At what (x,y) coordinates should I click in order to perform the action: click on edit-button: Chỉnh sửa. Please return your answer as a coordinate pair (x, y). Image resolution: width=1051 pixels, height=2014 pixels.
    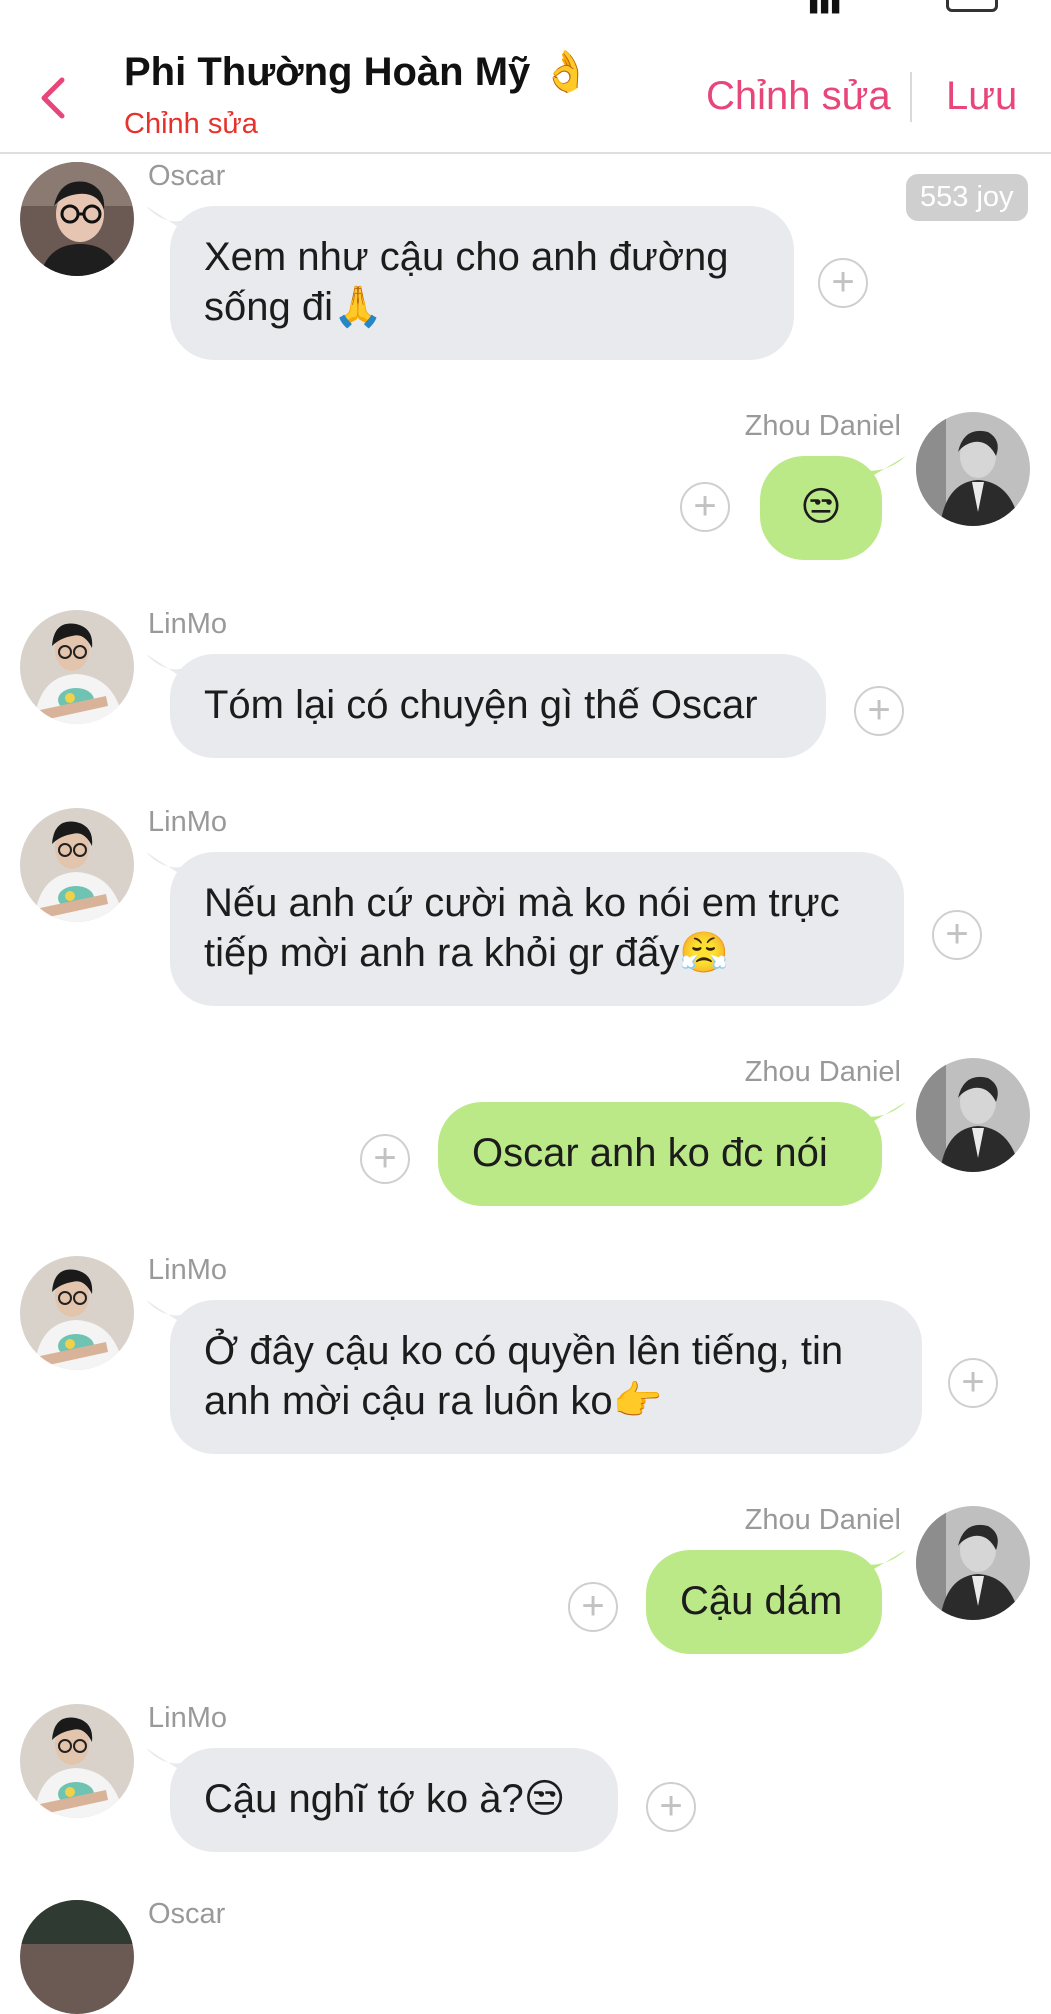
    Looking at the image, I should click on (798, 96).